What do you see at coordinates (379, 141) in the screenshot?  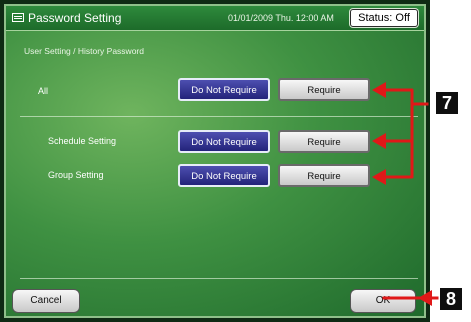 I see `arrowhead-schedule` at bounding box center [379, 141].